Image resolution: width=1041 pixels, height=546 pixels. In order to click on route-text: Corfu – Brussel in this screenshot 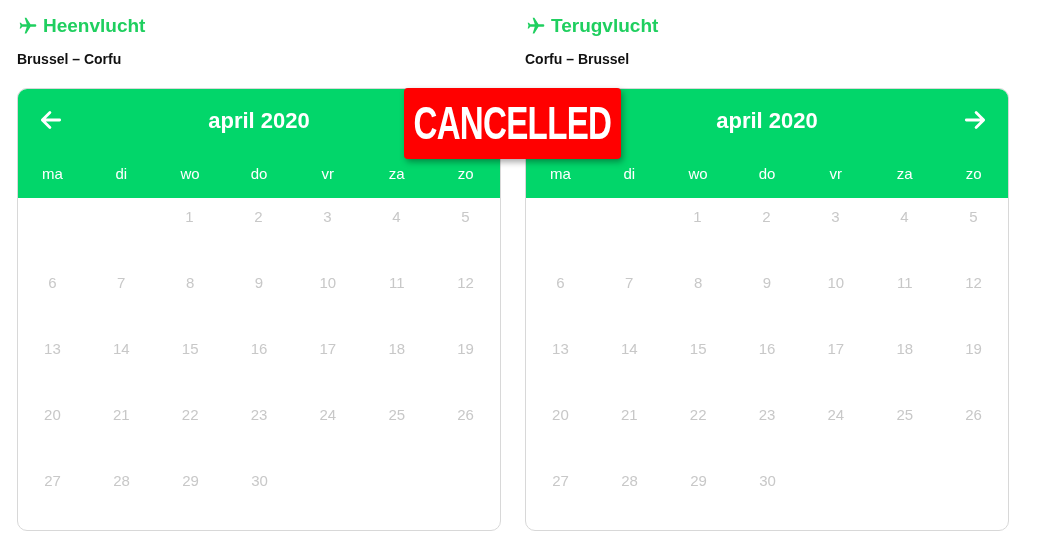, I will do `click(578, 59)`.